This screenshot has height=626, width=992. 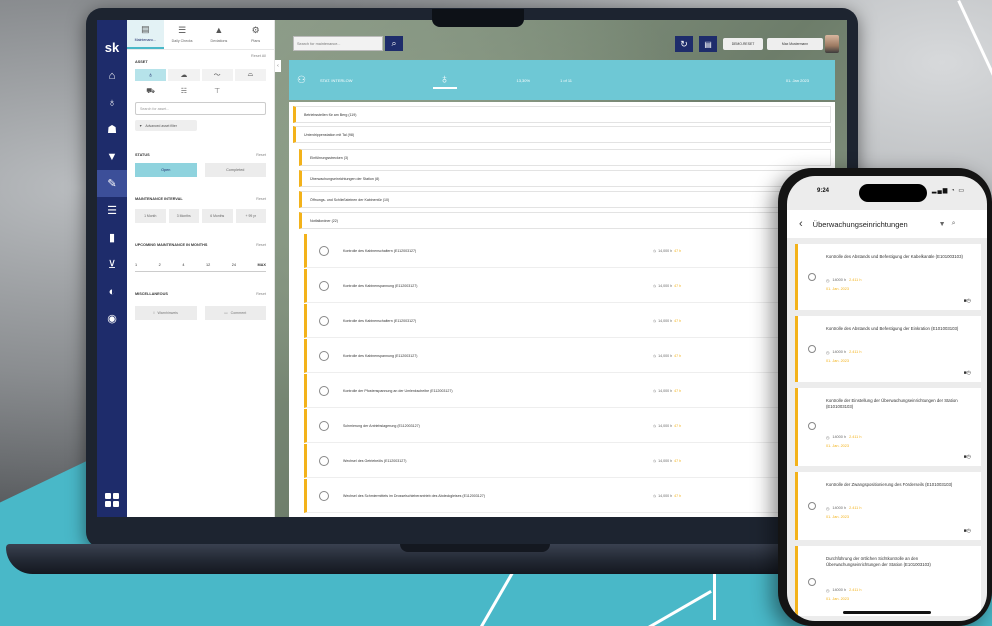 I want to click on comment-filter-button: ▭ Comment, so click(x=235, y=313).